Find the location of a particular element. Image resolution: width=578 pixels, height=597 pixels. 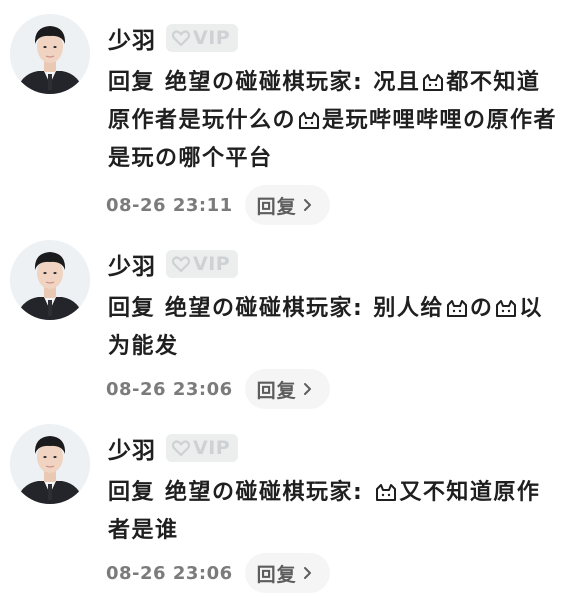

text-segment: の is located at coordinates (481, 308).